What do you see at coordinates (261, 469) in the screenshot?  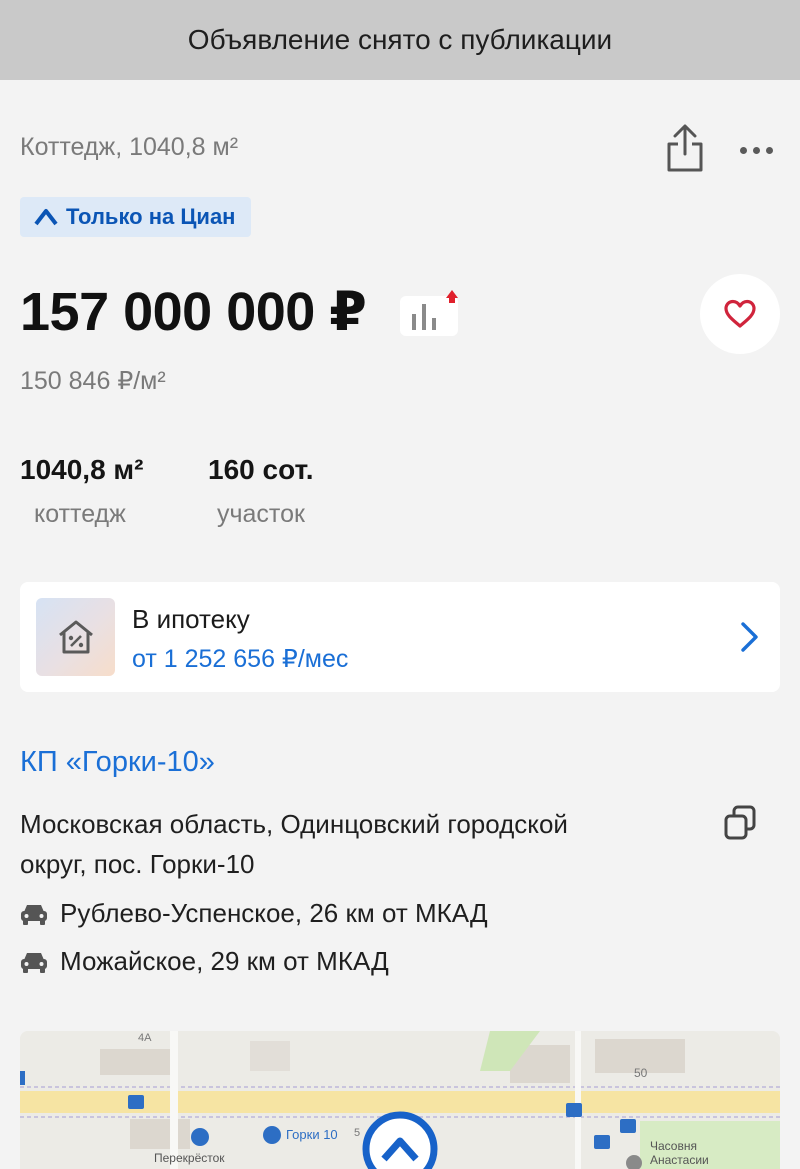 I see `feature-value: 160 сот.` at bounding box center [261, 469].